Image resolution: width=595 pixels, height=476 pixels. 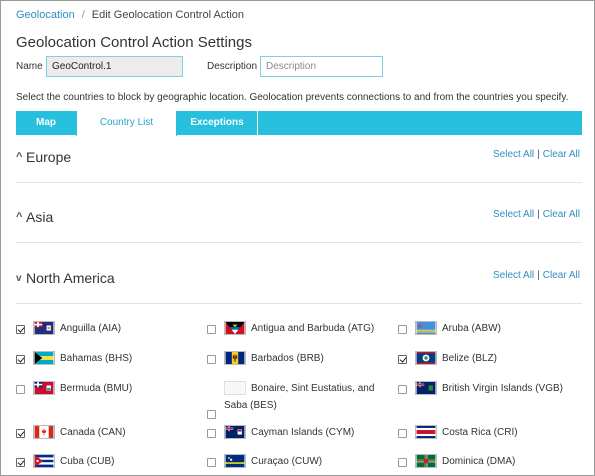 I want to click on region-actions-europe: Select All | Clear All, so click(x=536, y=154).